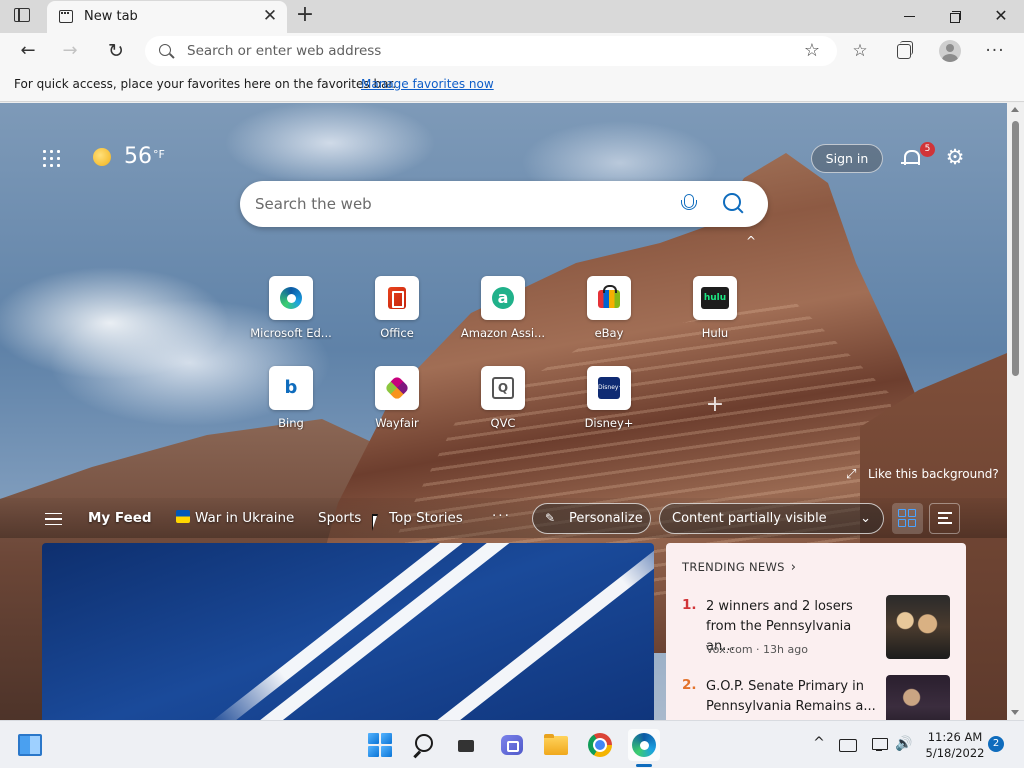 This screenshot has height=768, width=1024. Describe the element at coordinates (397, 311) in the screenshot. I see `quick-link-office: Office` at that location.